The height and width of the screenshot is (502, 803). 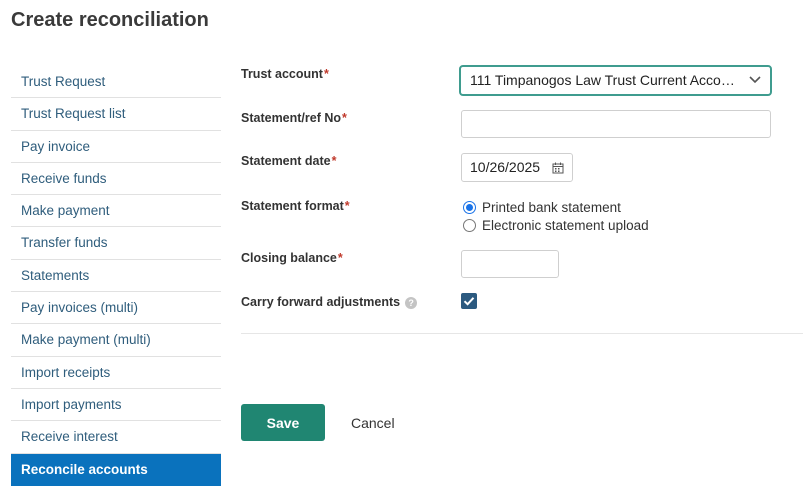 I want to click on checkmark-icon, so click(x=469, y=301).